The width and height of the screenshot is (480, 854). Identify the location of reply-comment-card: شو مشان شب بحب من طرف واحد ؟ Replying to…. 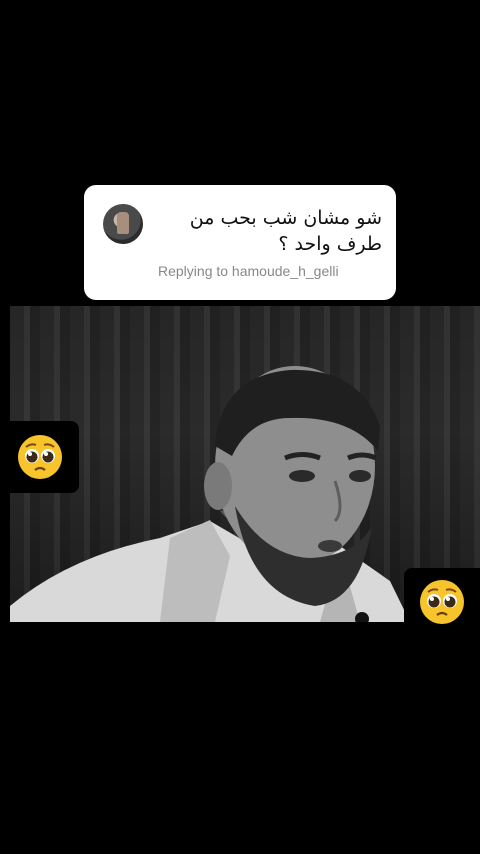
(240, 242).